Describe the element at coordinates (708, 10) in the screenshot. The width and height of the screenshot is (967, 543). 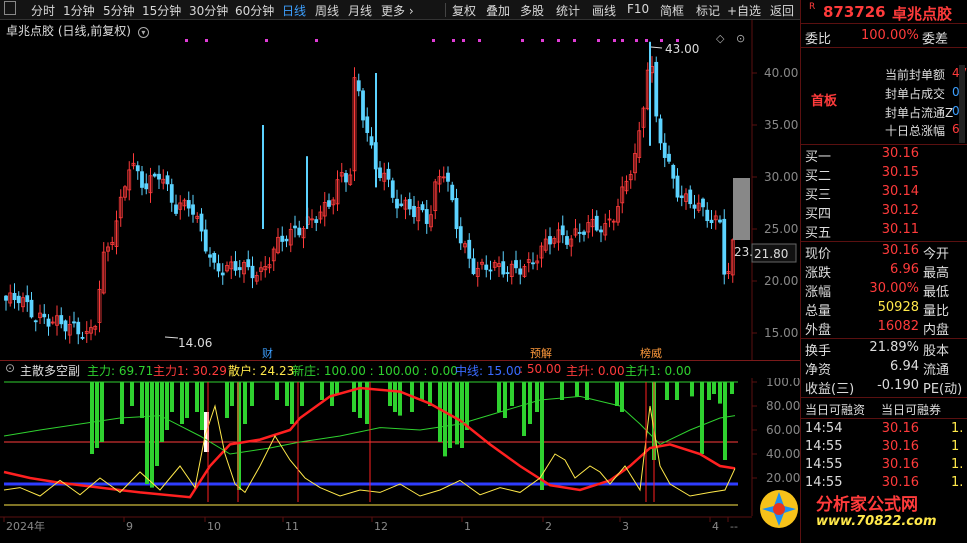
I see `mark-button: 标记` at that location.